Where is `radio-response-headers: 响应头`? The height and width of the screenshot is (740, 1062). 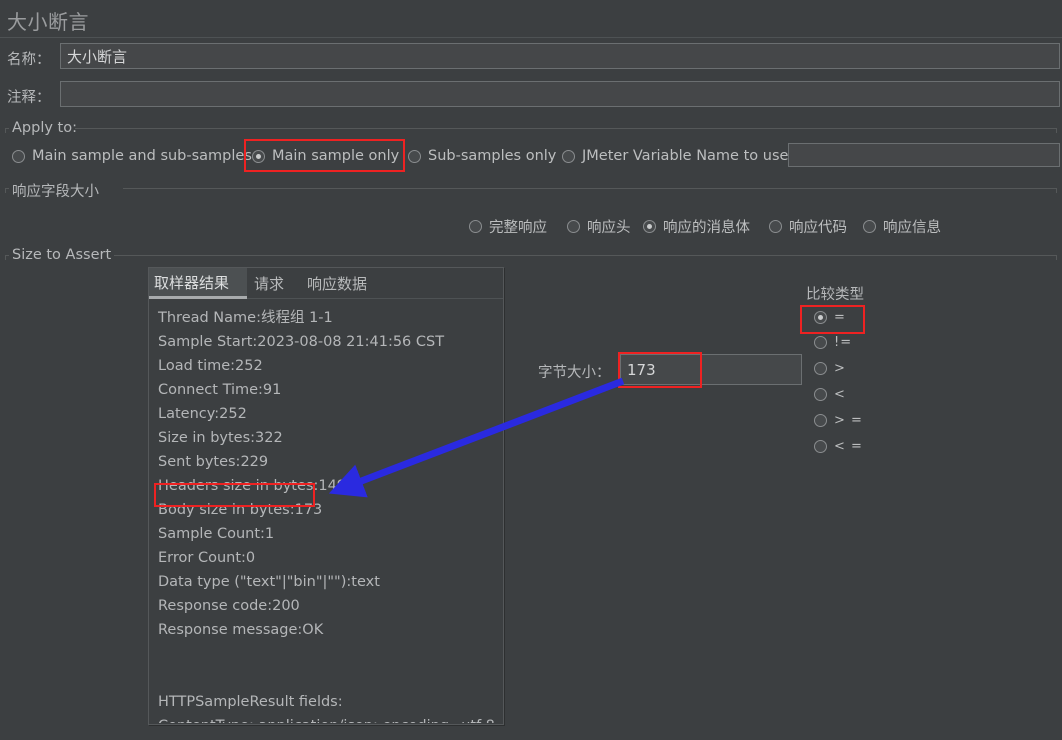
radio-response-headers: 响应头 is located at coordinates (599, 226).